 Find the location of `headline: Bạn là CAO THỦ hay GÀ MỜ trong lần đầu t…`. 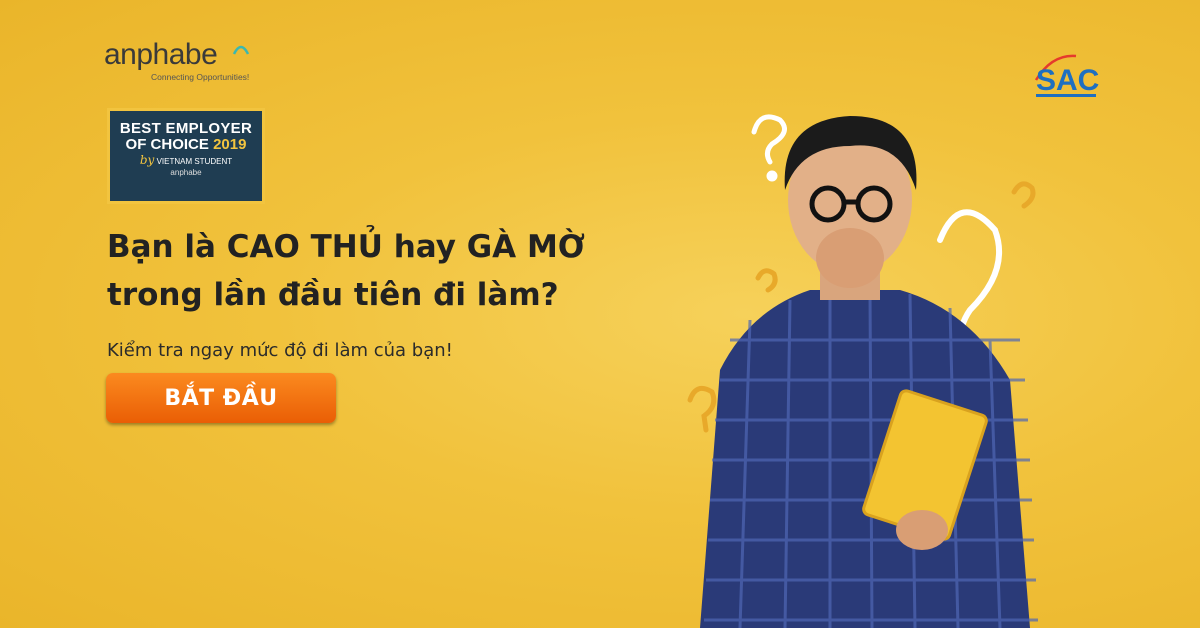

headline: Bạn là CAO THỦ hay GÀ MỜ trong lần đầu t… is located at coordinates (397, 271).